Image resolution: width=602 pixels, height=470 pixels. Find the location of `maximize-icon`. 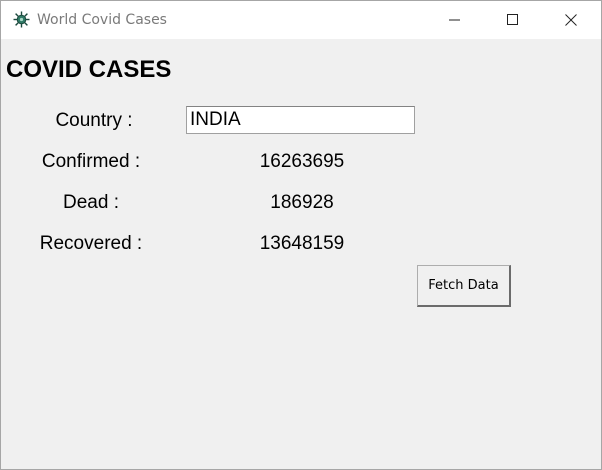

maximize-icon is located at coordinates (512, 19).